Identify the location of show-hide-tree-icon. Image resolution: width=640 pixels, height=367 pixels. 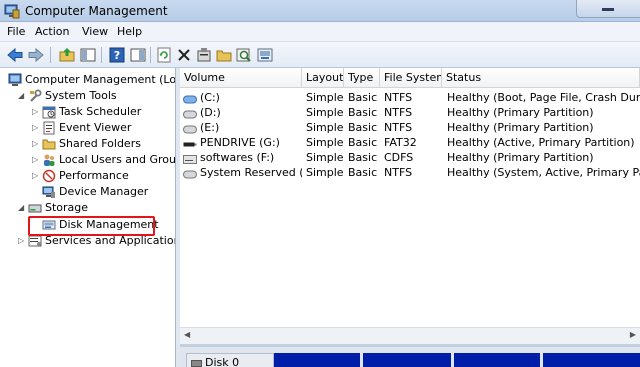
(88, 55).